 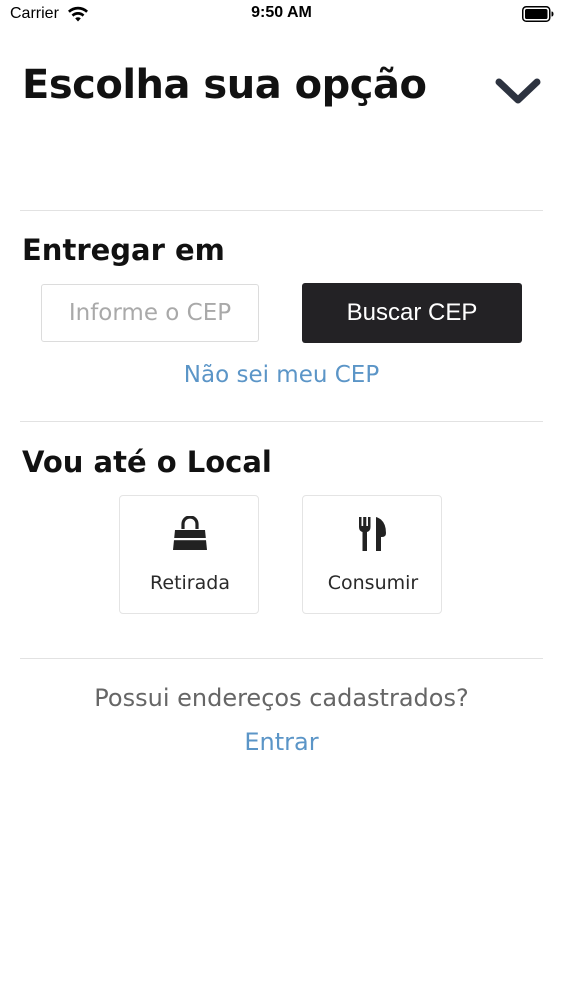 What do you see at coordinates (147, 462) in the screenshot?
I see `local-section-title: Vou até o Local` at bounding box center [147, 462].